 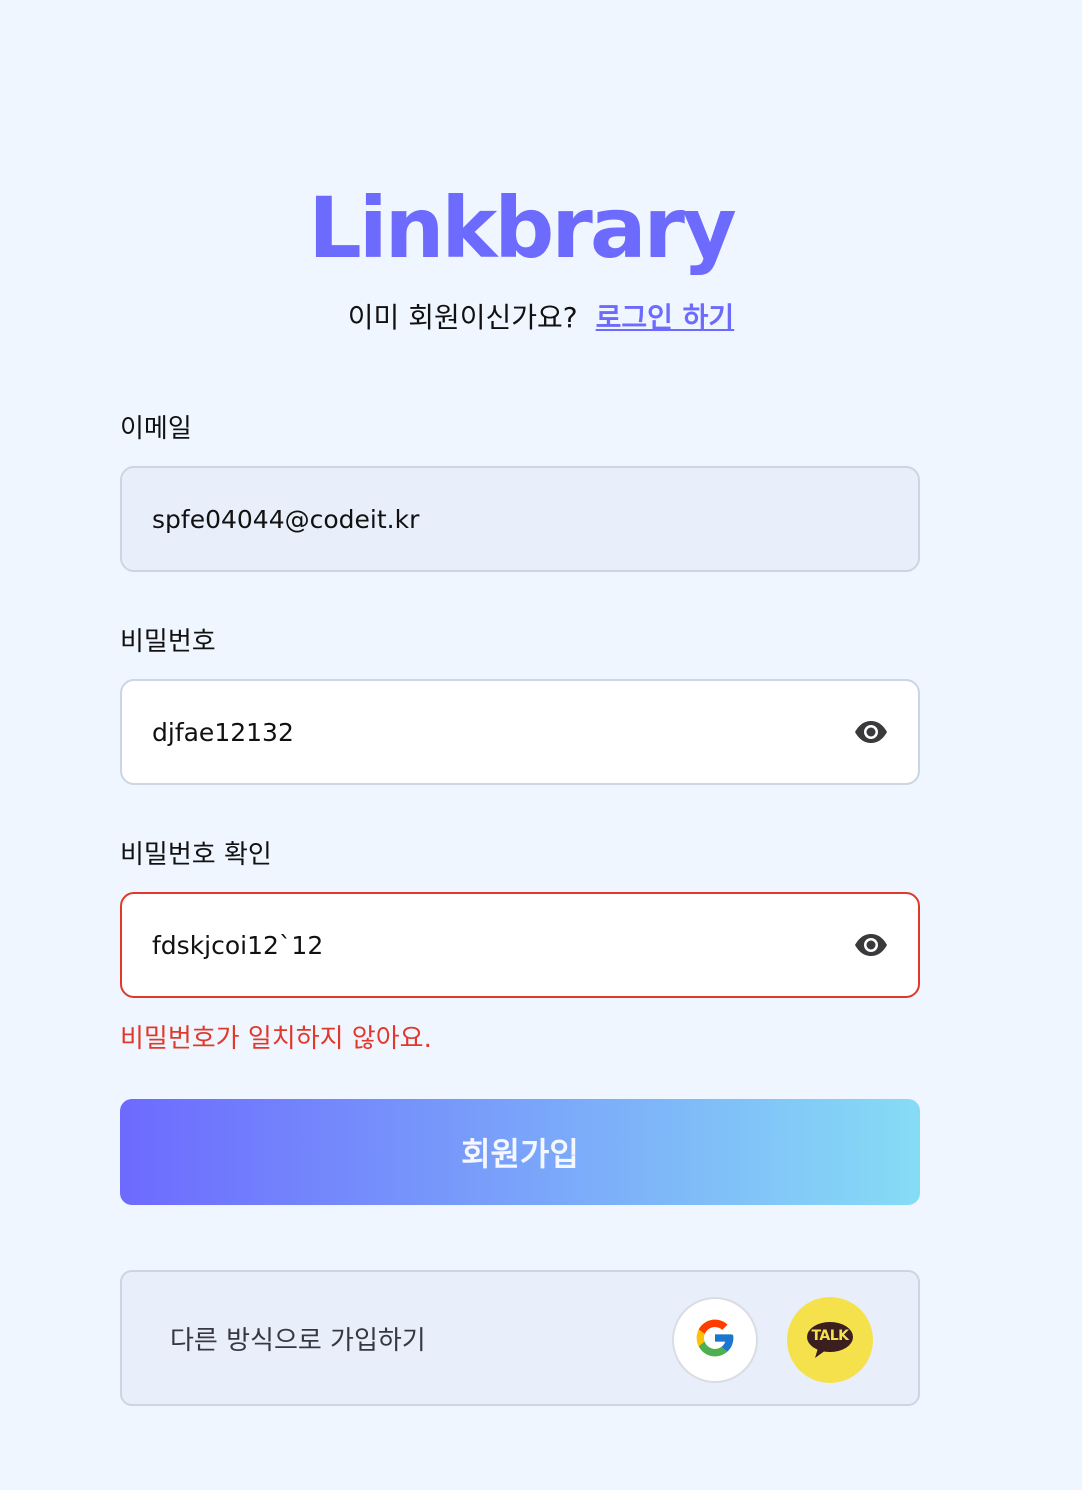 I want to click on kakao-talk-text: TALK, so click(x=830, y=1336).